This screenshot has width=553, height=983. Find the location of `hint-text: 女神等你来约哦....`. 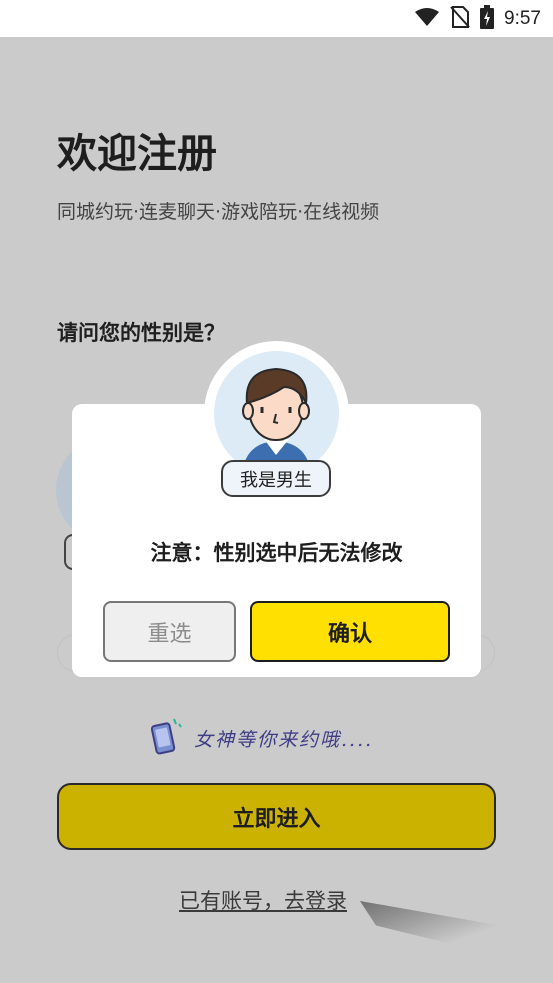

hint-text: 女神等你来约哦.... is located at coordinates (284, 739).